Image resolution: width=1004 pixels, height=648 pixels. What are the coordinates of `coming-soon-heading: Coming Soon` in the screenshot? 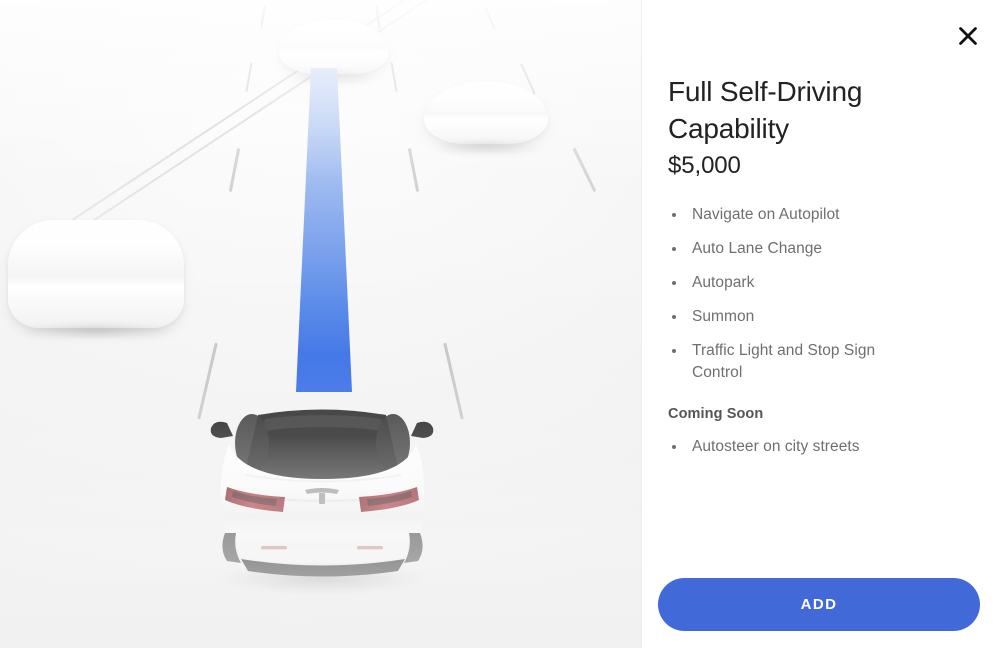 It's located at (716, 413).